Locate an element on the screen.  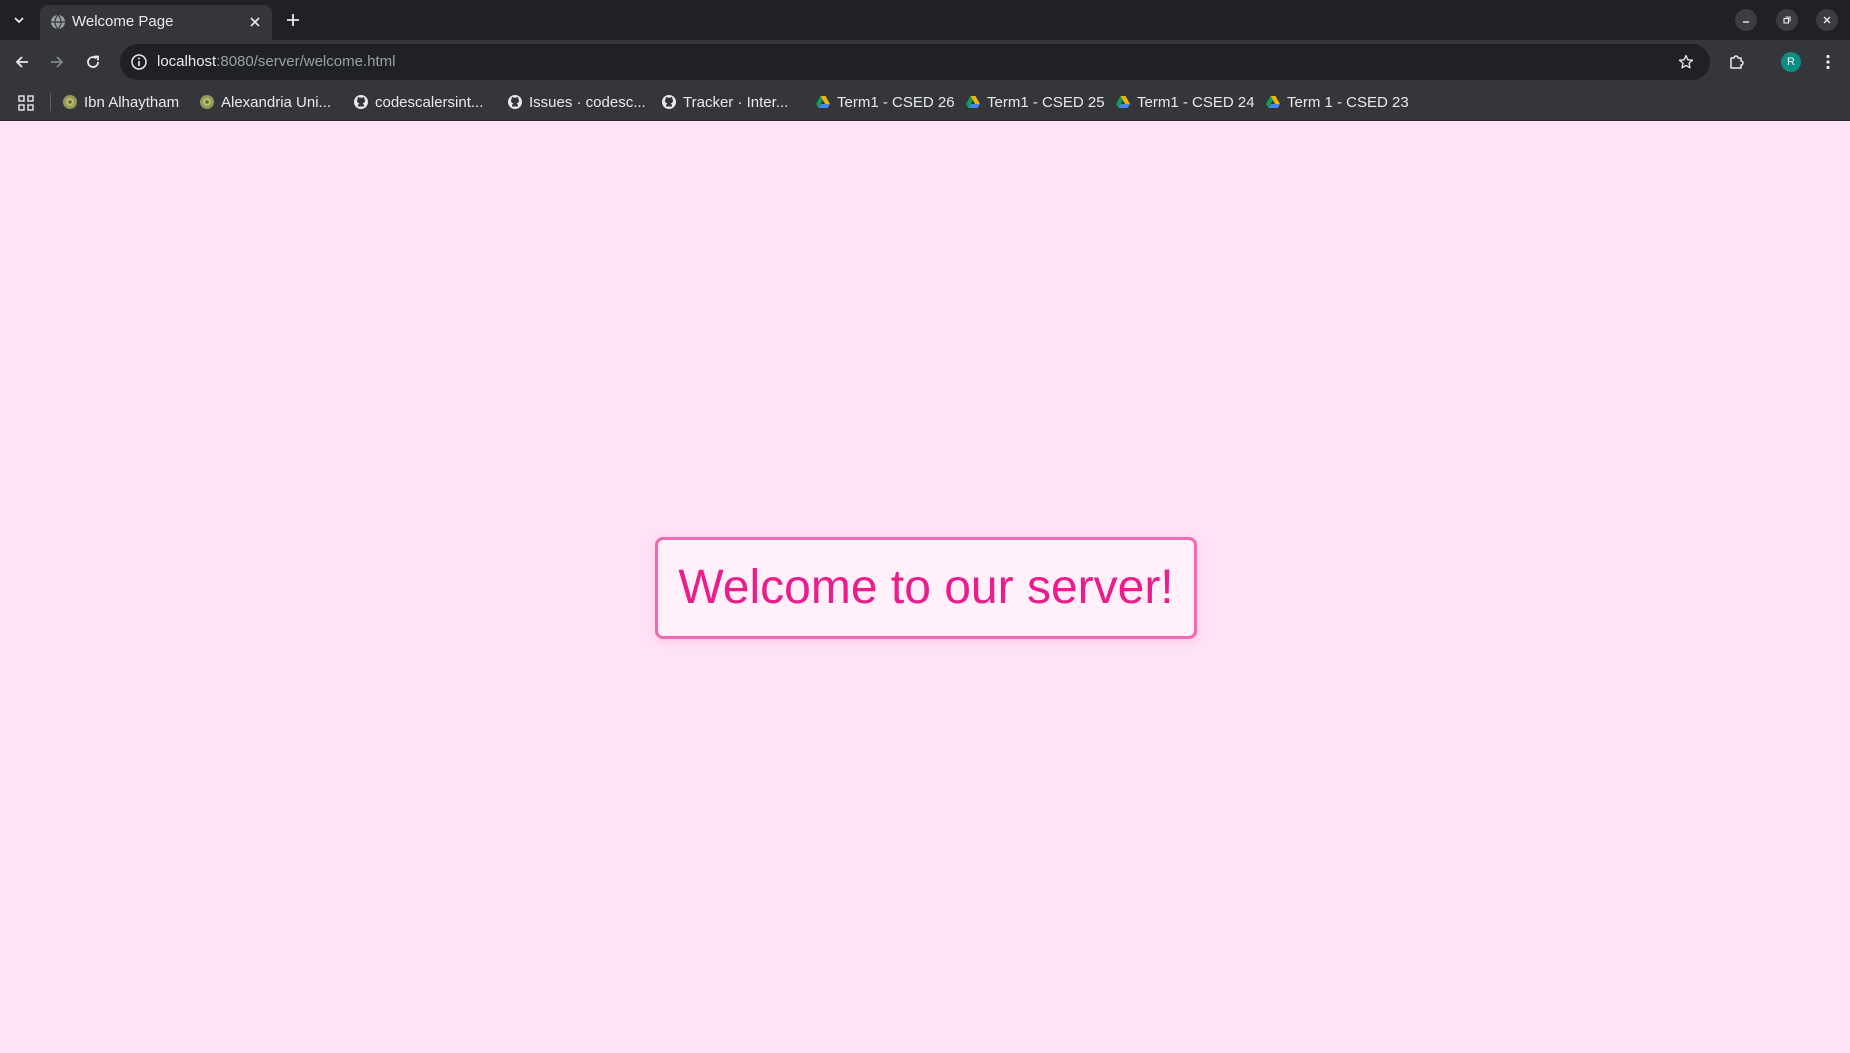
plus-icon is located at coordinates (293, 20).